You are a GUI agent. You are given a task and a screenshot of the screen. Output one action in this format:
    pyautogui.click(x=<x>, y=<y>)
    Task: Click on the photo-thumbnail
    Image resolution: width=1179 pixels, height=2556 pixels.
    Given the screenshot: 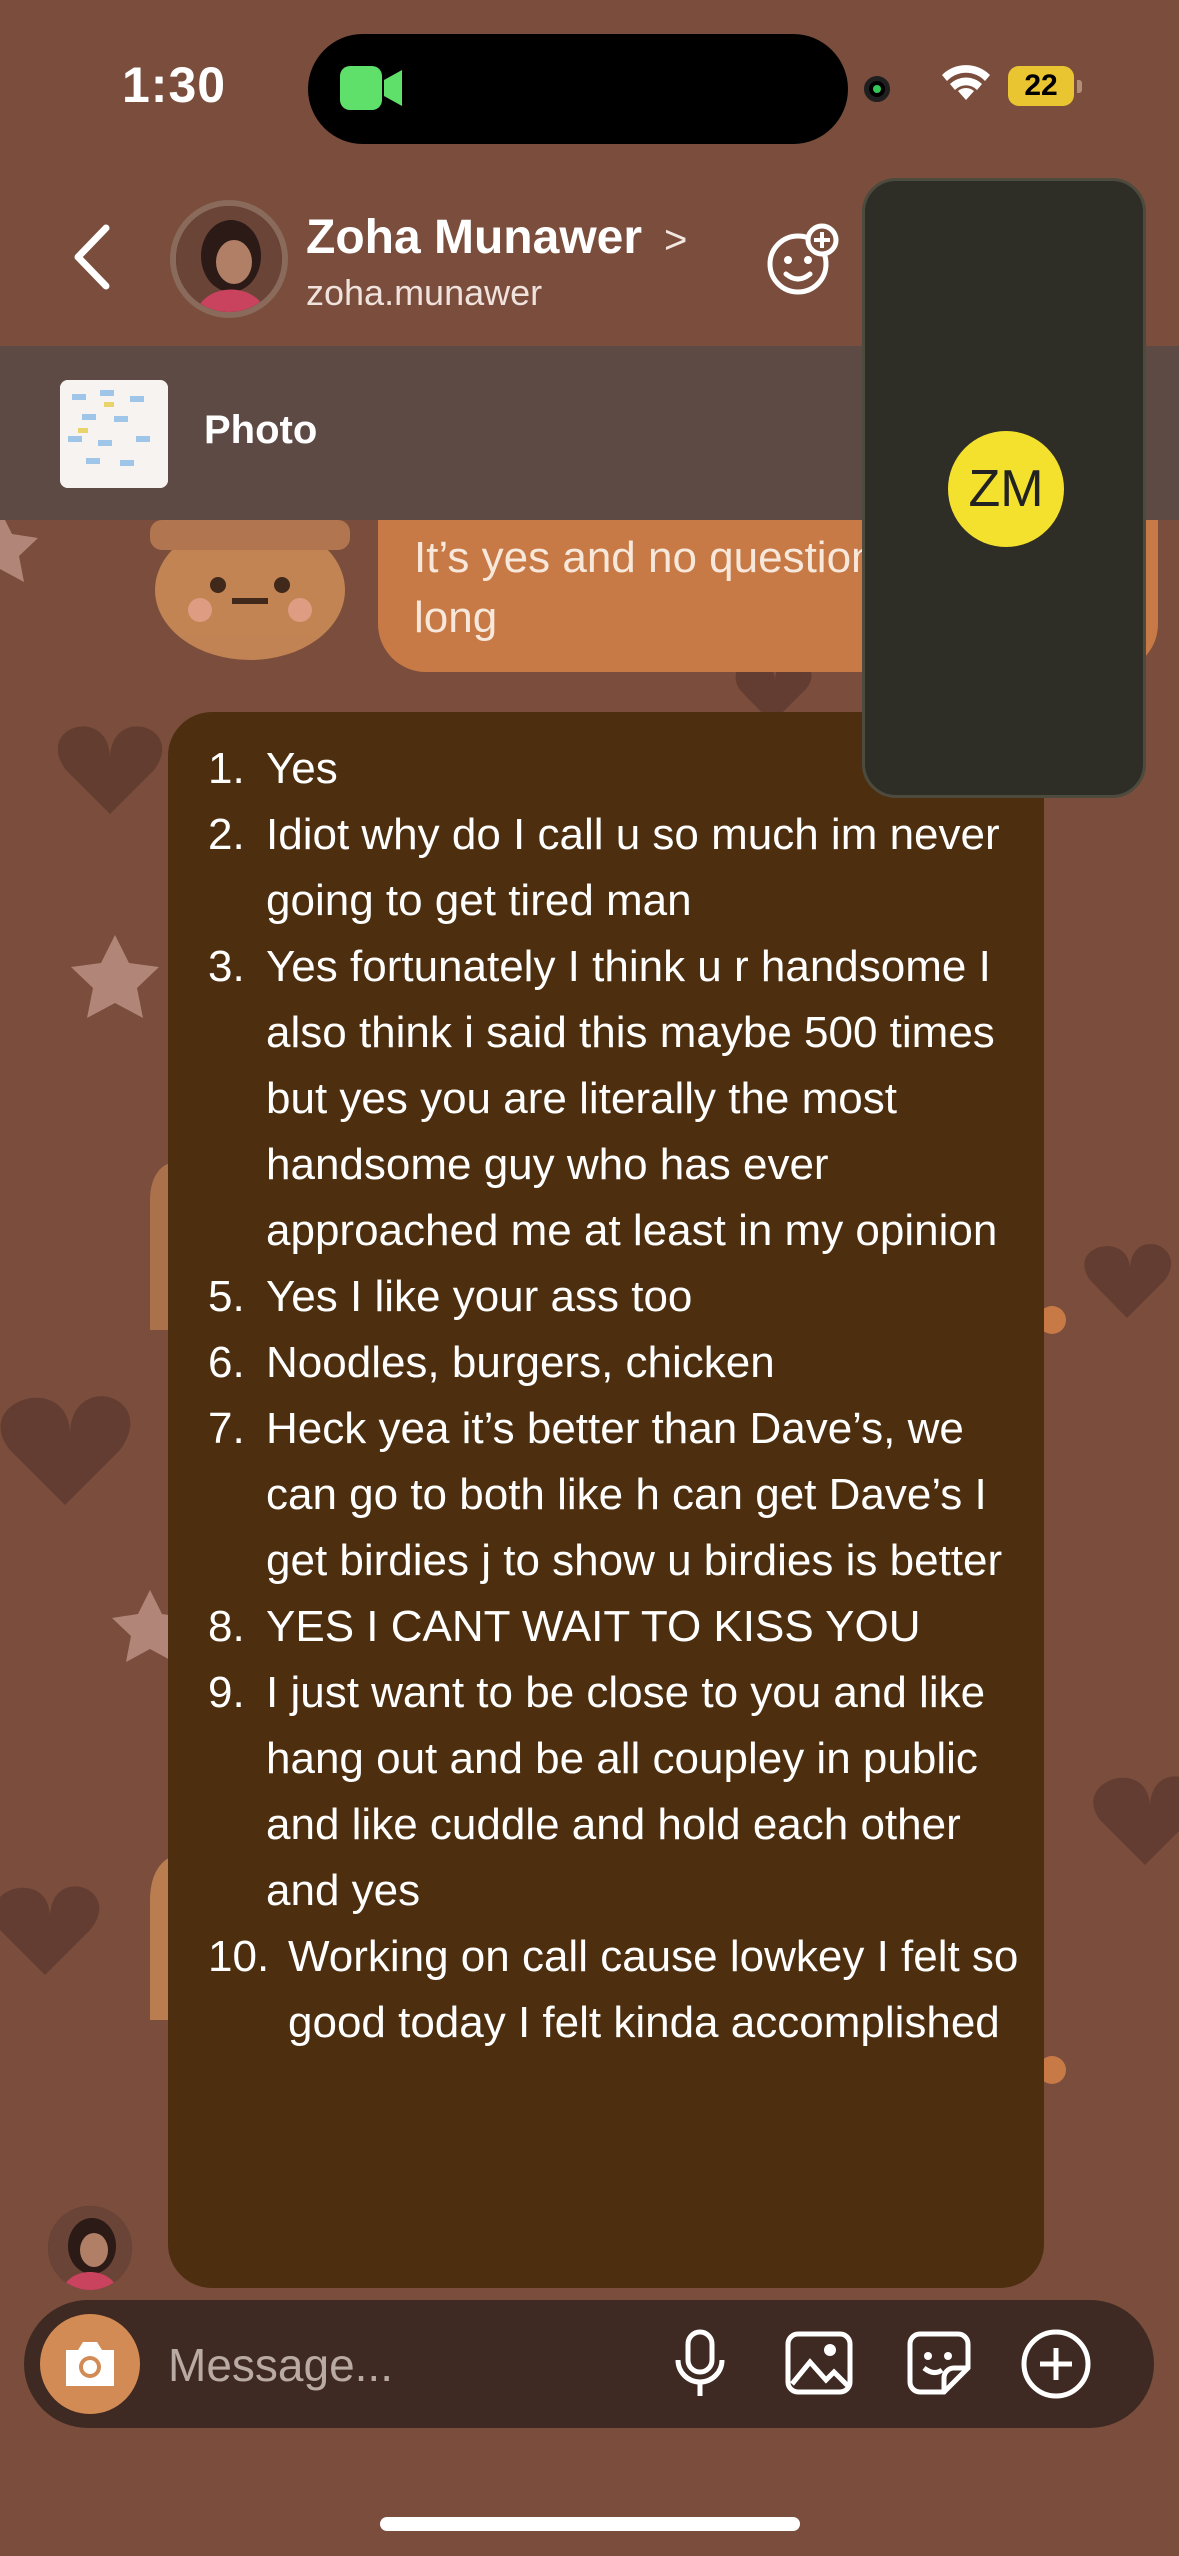 What is the action you would take?
    pyautogui.click(x=114, y=434)
    